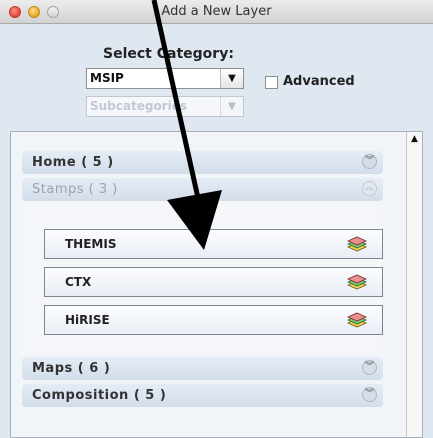 The width and height of the screenshot is (433, 438). I want to click on title-bar: Add a New Layer, so click(216, 12).